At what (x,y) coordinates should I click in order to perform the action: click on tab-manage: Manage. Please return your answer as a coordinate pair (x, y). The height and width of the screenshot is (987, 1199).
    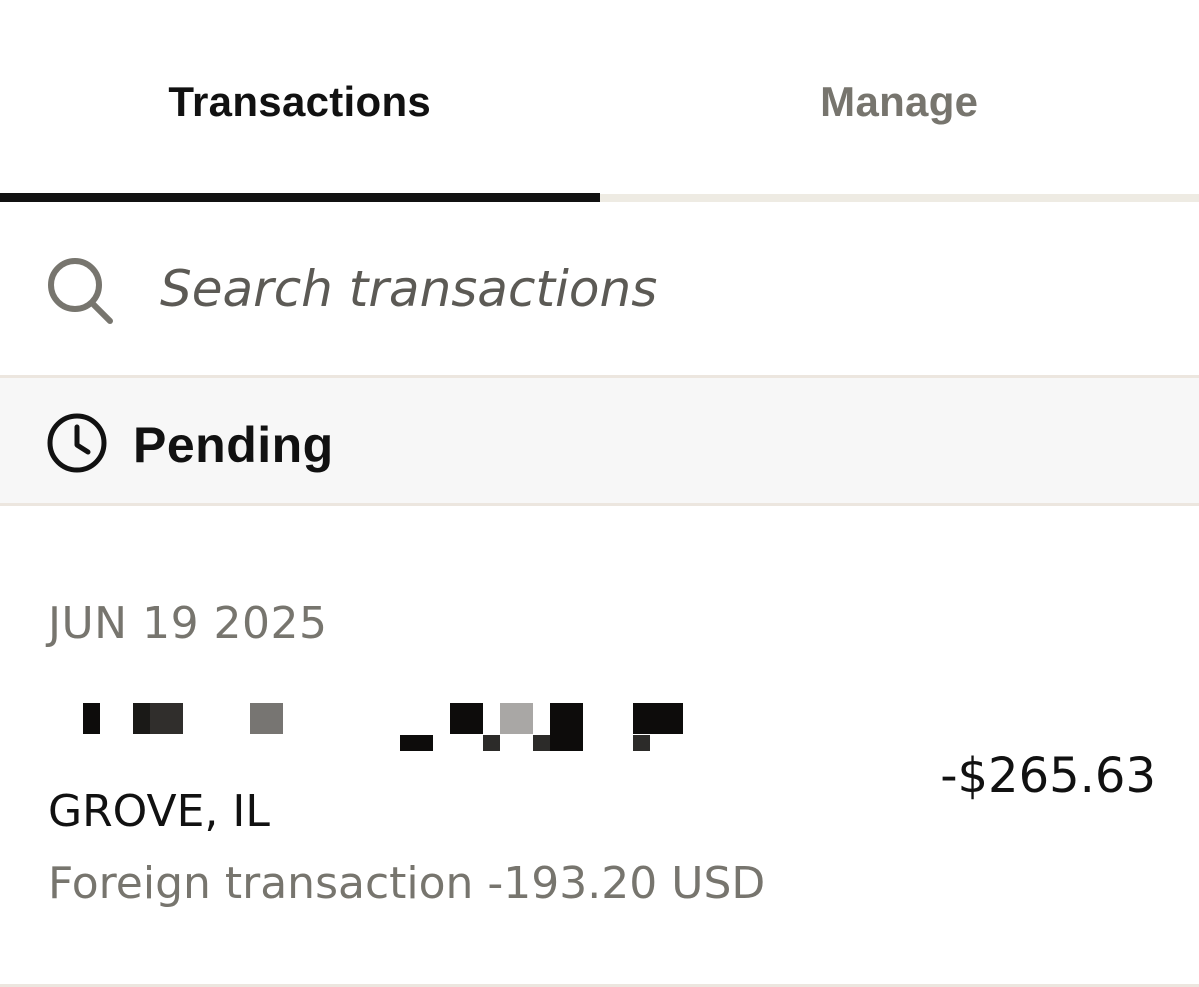
    Looking at the image, I should click on (899, 101).